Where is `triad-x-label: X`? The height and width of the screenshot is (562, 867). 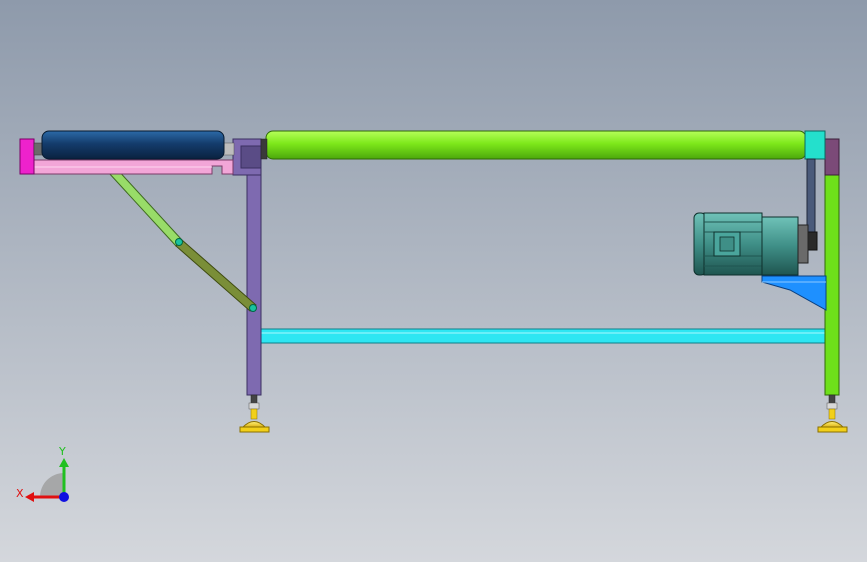
triad-x-label: X is located at coordinates (20, 493).